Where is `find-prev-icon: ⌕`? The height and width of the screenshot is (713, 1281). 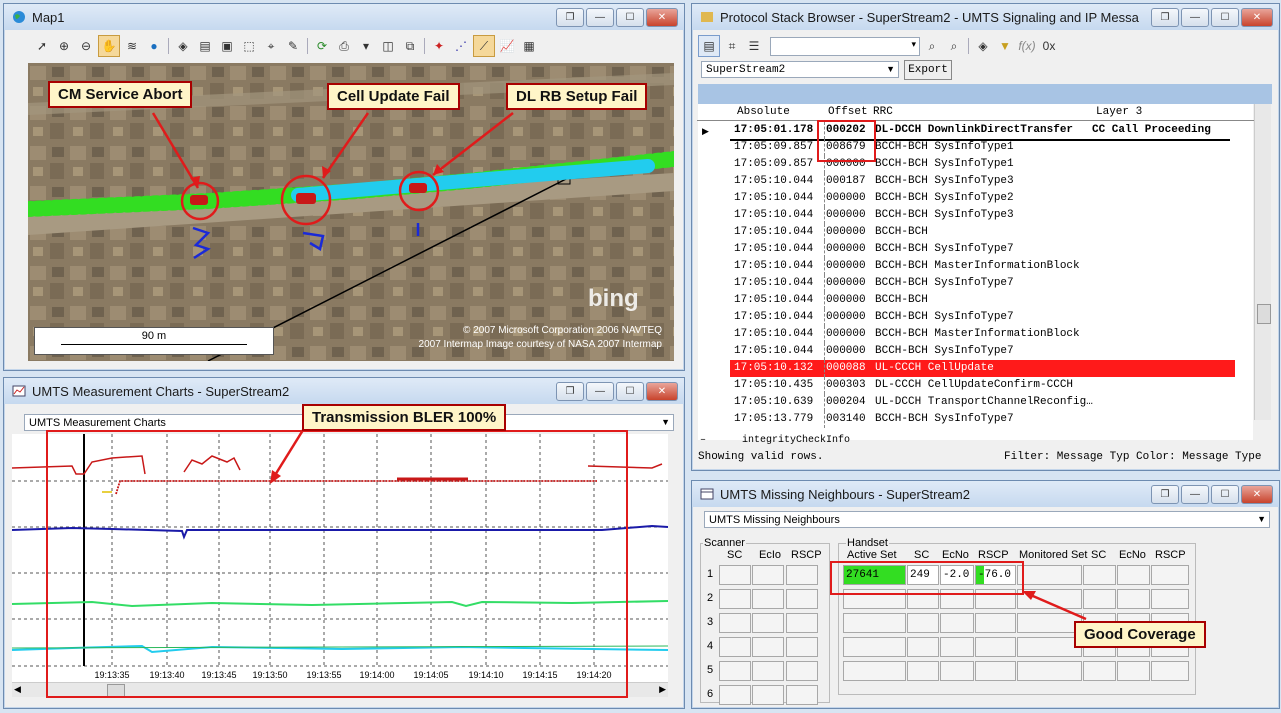
find-prev-icon: ⌕ is located at coordinates (954, 46).